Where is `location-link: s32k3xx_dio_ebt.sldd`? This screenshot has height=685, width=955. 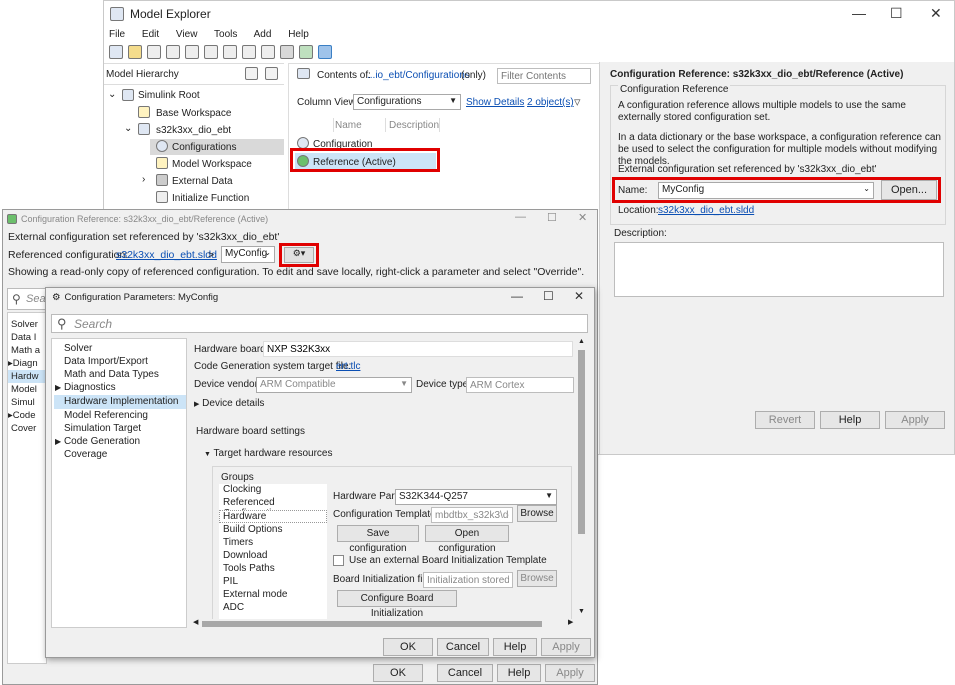
location-link: s32k3xx_dio_ebt.sldd is located at coordinates (706, 210).